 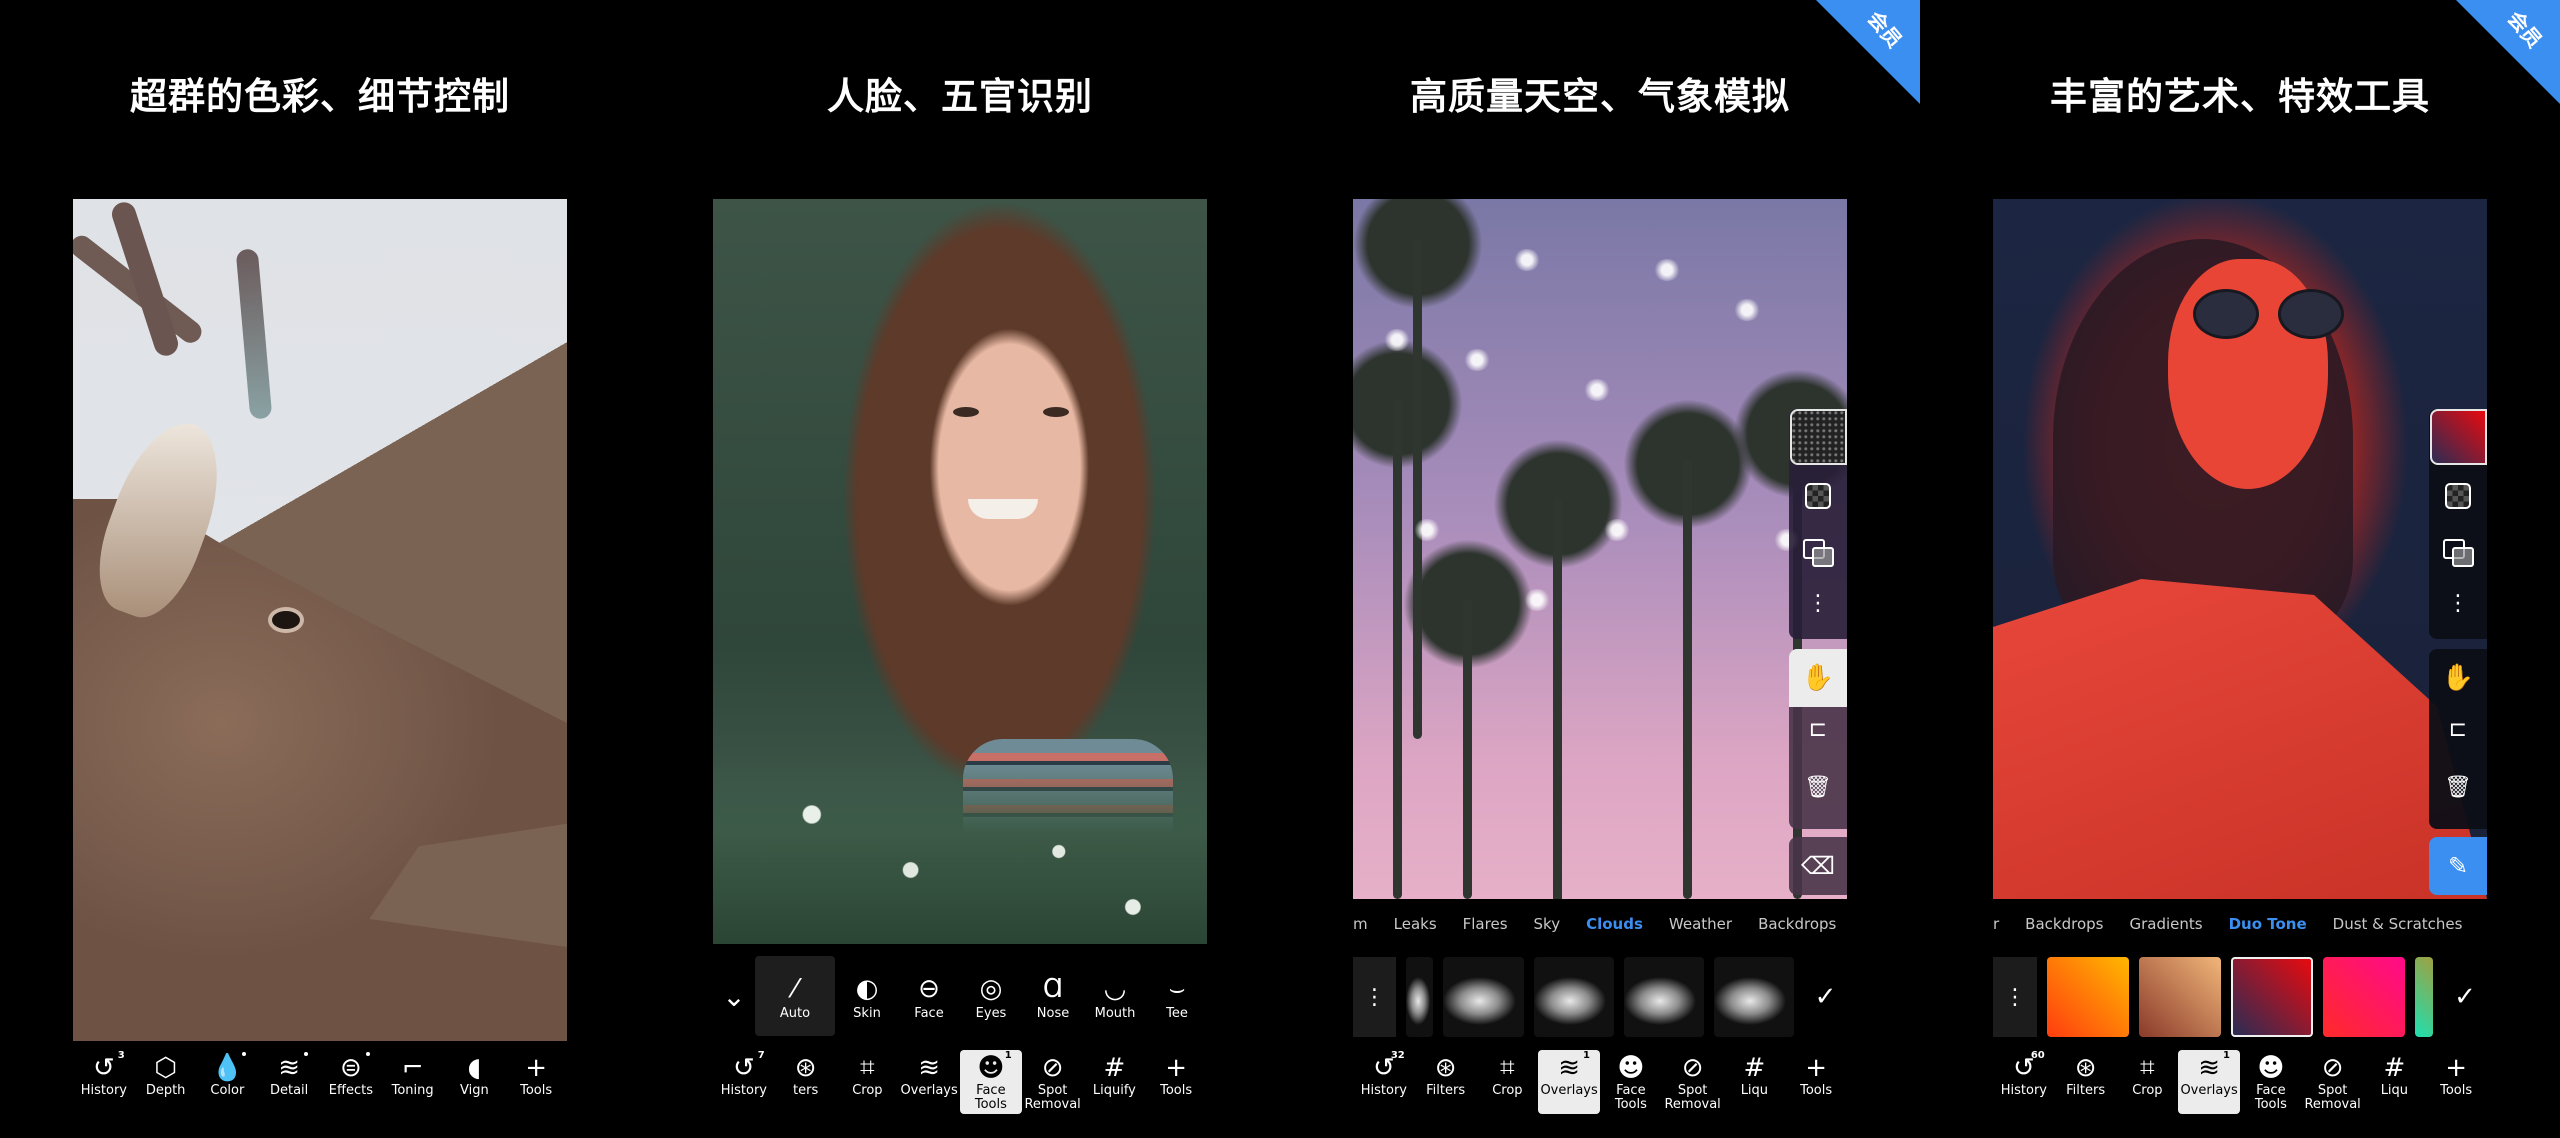 What do you see at coordinates (929, 1082) in the screenshot?
I see `tool-overlays: ≋ Overlays` at bounding box center [929, 1082].